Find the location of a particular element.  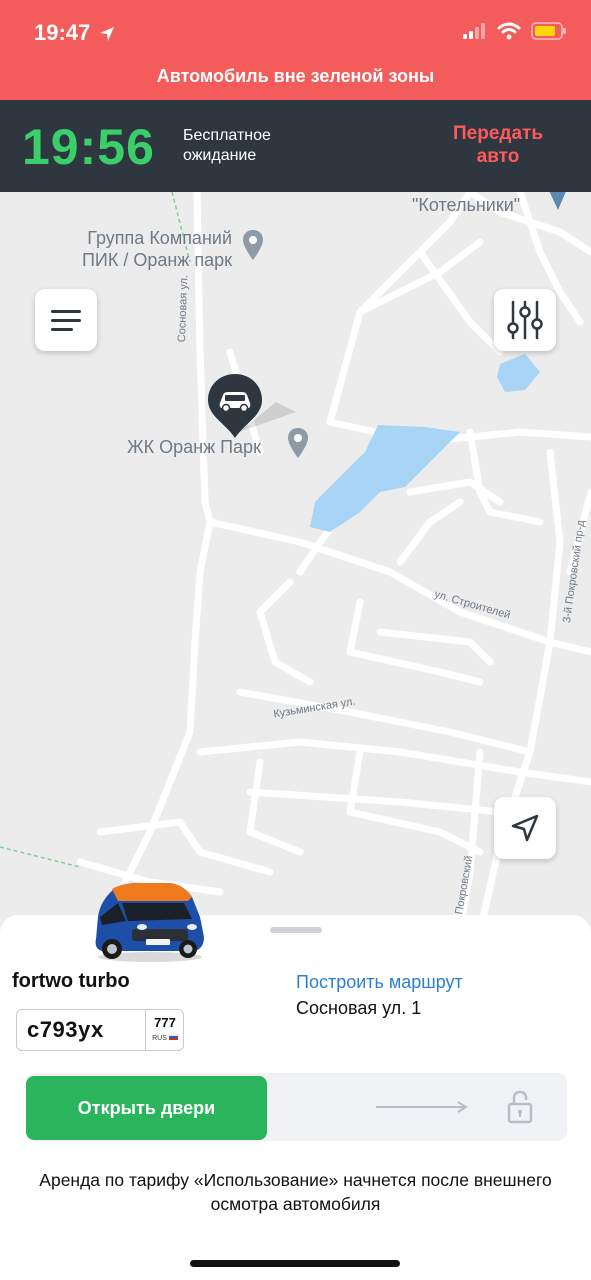

poi-kotelniki: "Котельники" is located at coordinates (466, 205).